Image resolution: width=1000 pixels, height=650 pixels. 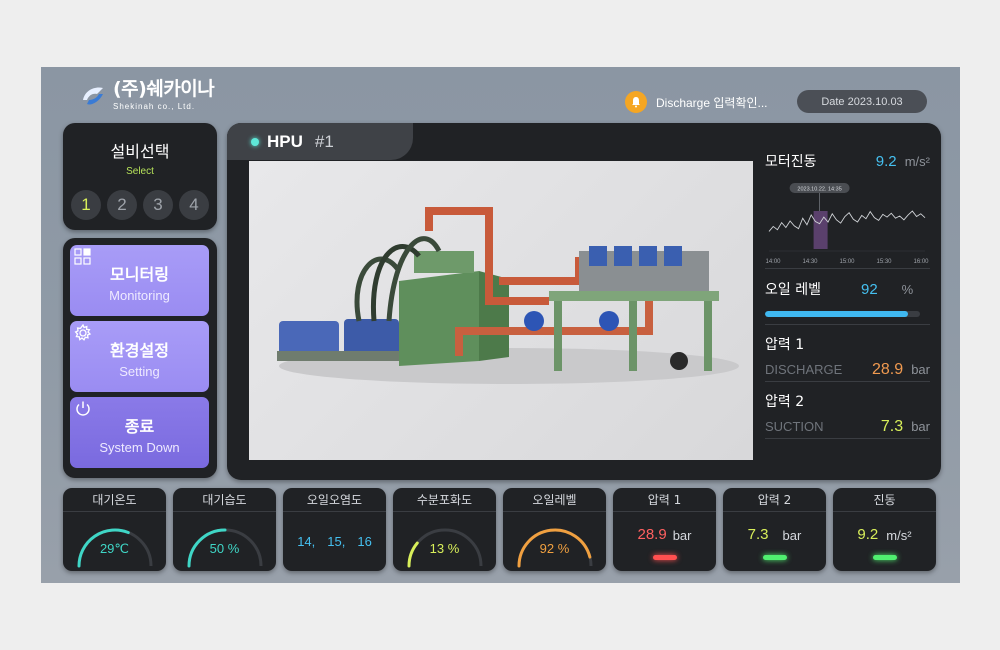 What do you see at coordinates (833, 101) in the screenshot?
I see `date-label: Date` at bounding box center [833, 101].